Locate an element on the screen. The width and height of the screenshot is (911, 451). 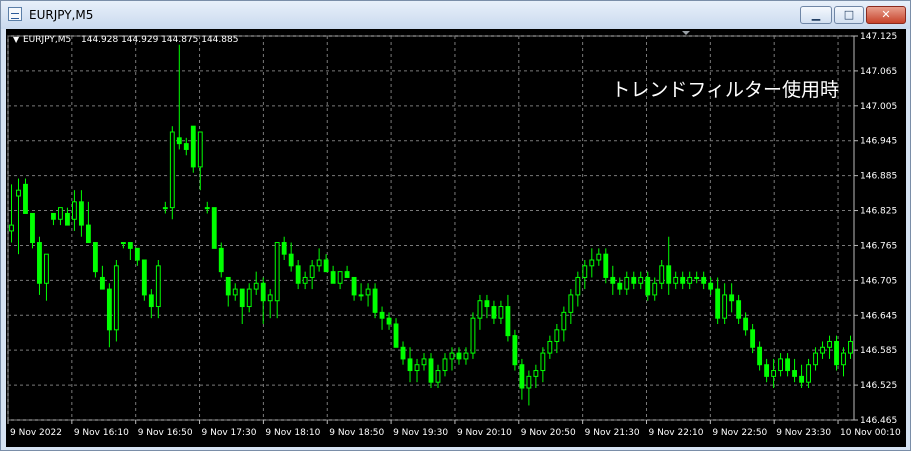
price-tick-label: 147.005 is located at coordinates (878, 107).